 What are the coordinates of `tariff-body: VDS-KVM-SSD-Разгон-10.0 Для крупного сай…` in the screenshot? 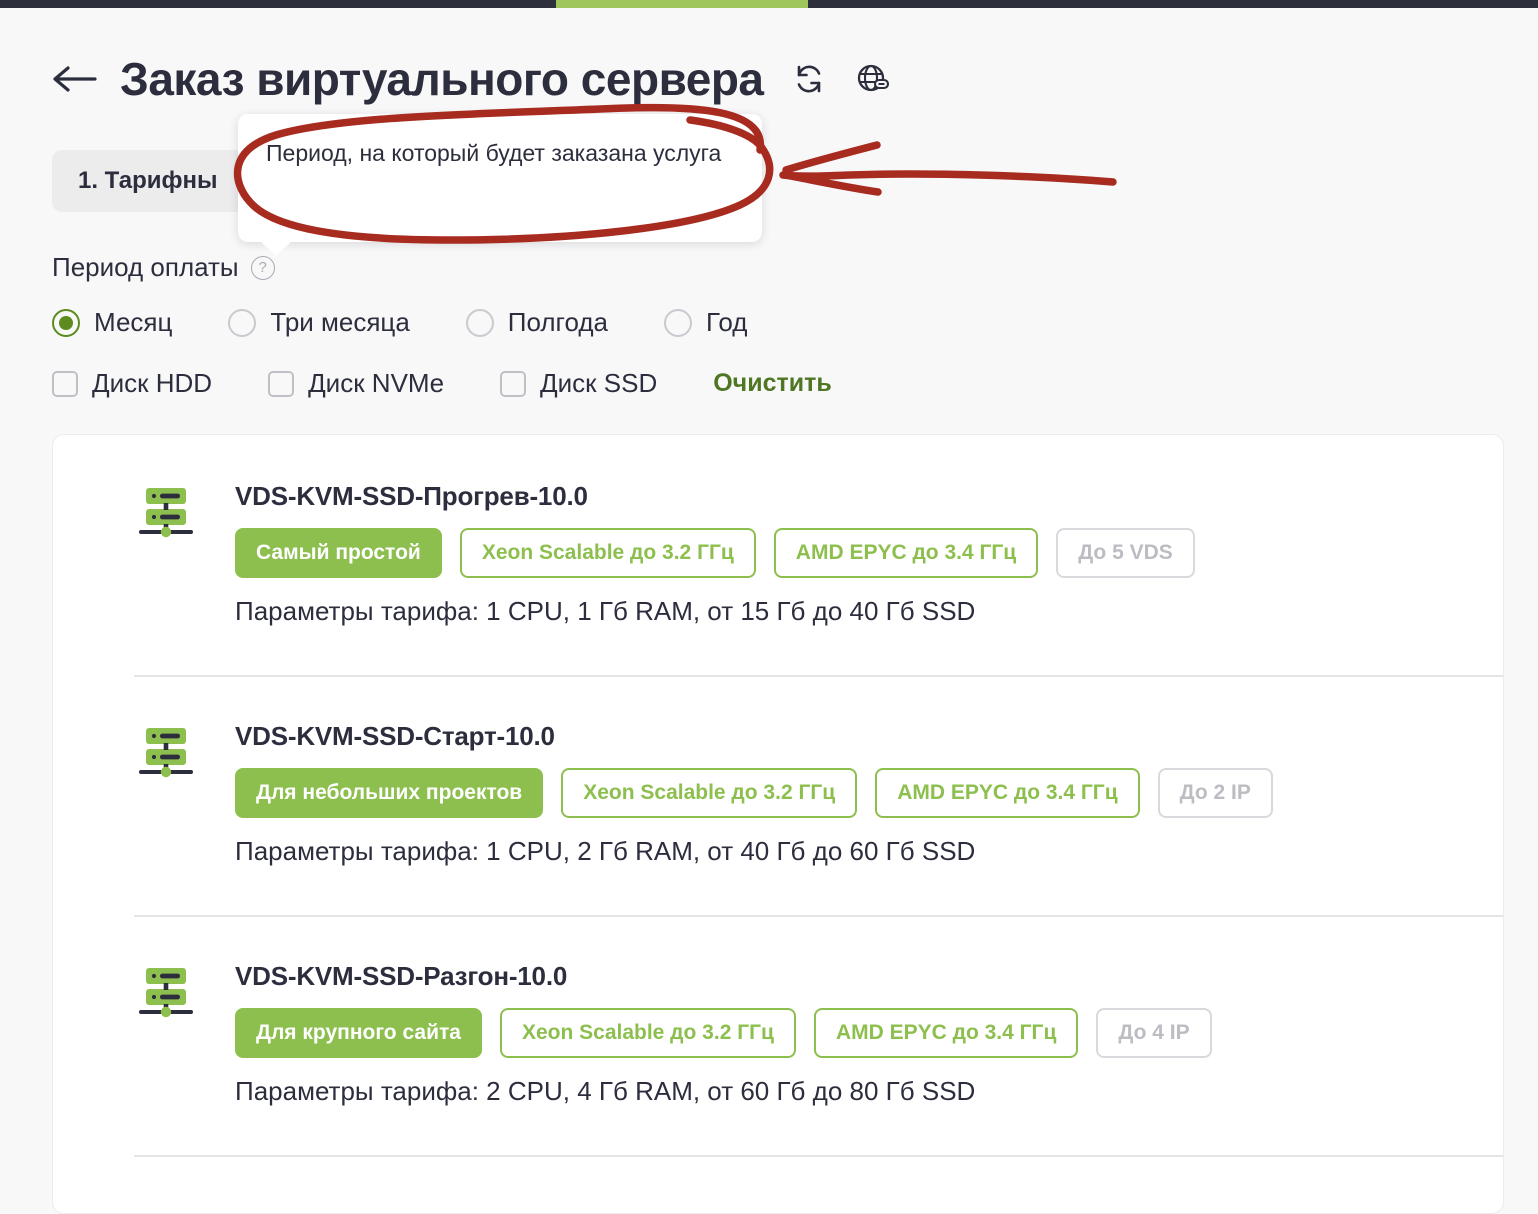 It's located at (723, 1034).